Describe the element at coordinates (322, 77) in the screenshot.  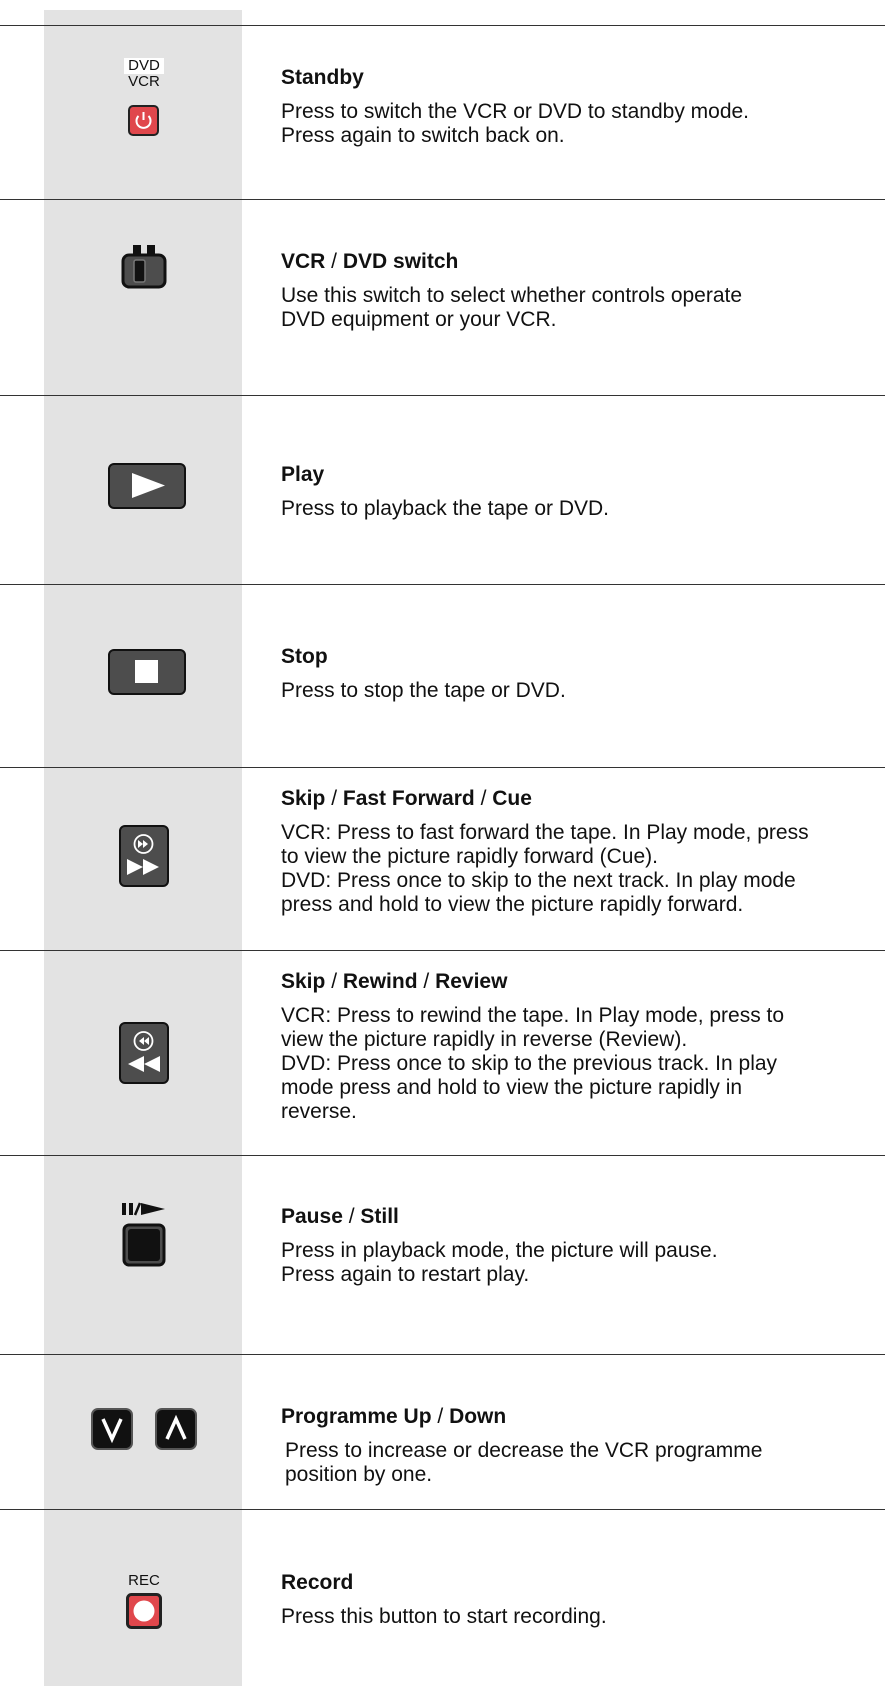
I see `entry-title: Standby` at that location.